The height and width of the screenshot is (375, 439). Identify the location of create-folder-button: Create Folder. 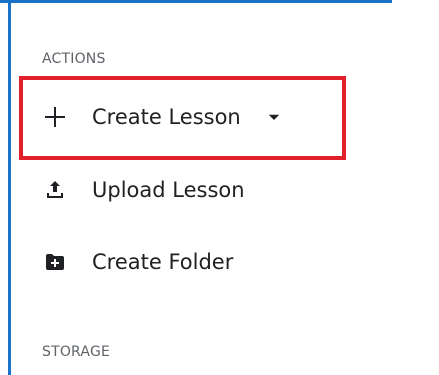
(137, 262).